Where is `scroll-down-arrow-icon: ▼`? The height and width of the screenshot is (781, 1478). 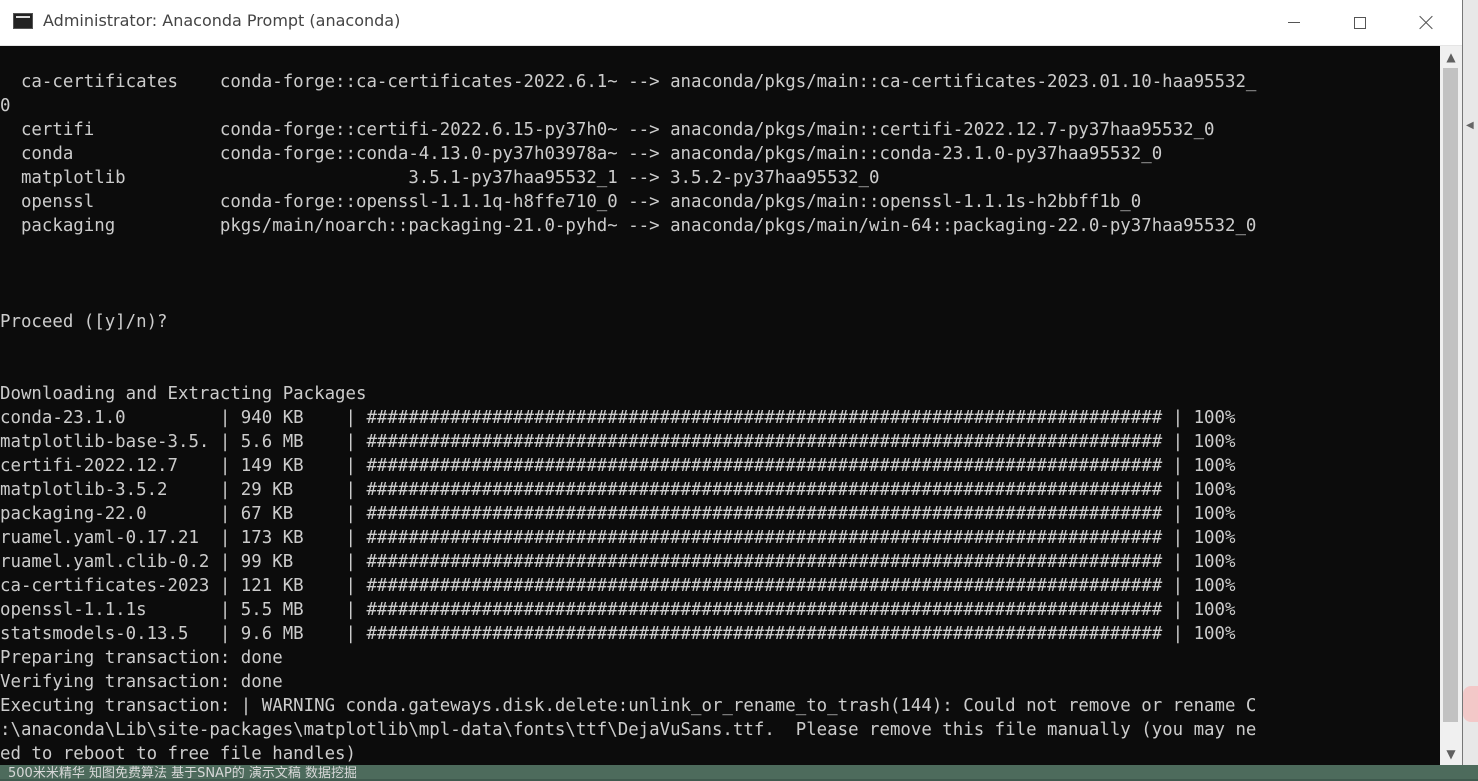
scroll-down-arrow-icon: ▼ is located at coordinates (1451, 754).